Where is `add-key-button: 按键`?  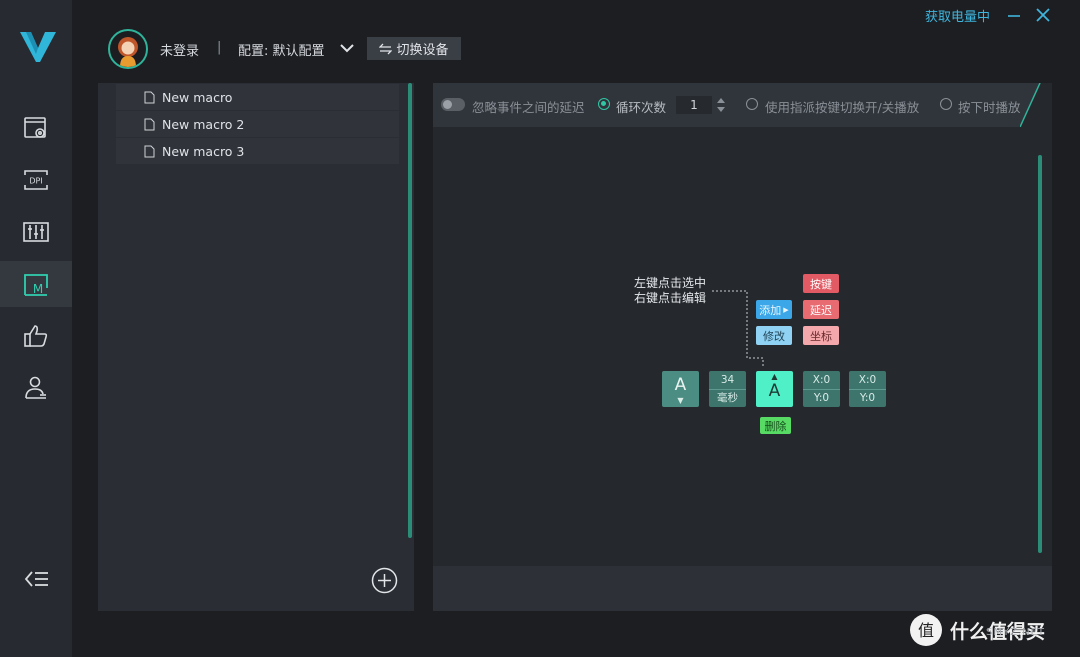 add-key-button: 按键 is located at coordinates (821, 283).